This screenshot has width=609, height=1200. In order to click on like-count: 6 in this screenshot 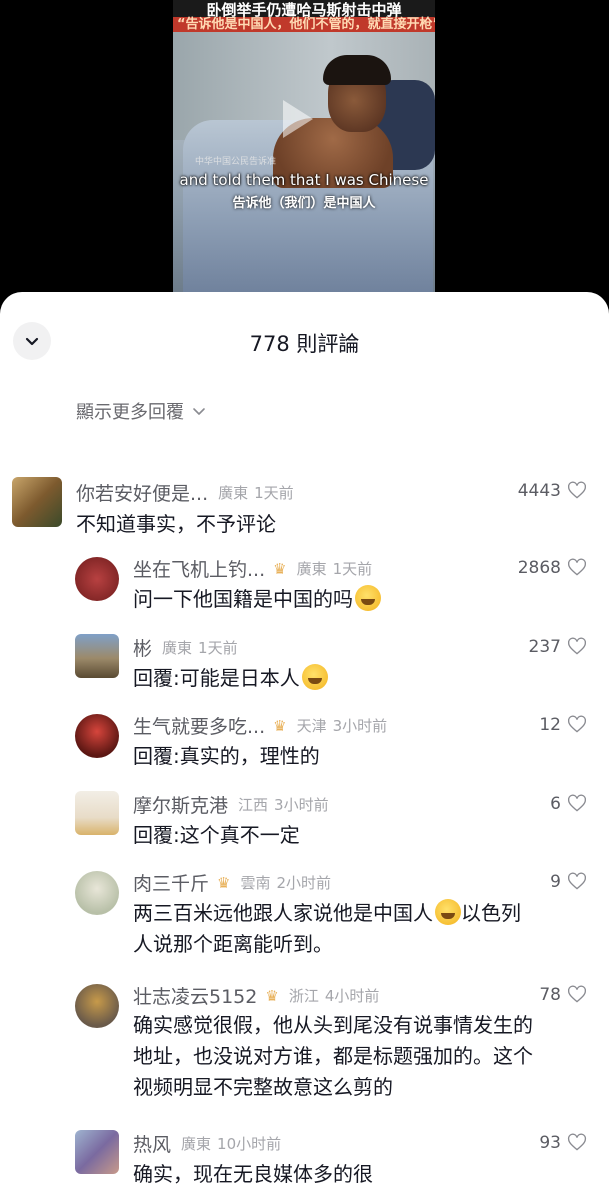, I will do `click(555, 804)`.